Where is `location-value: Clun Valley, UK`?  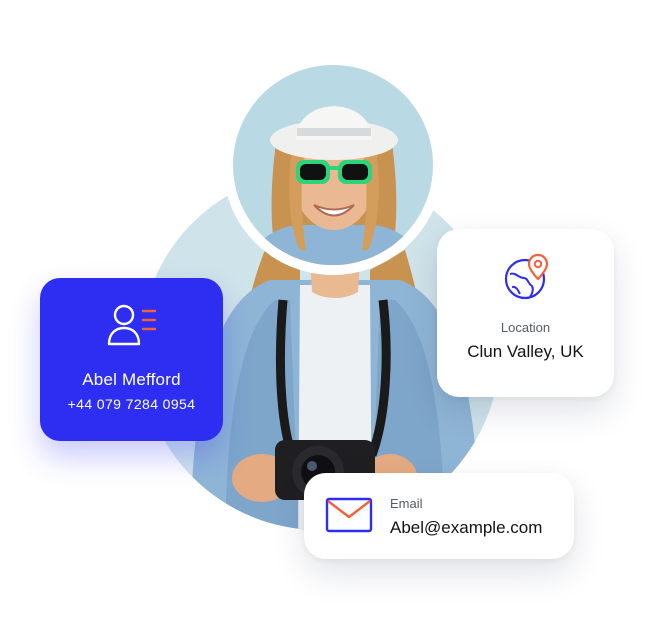 location-value: Clun Valley, UK is located at coordinates (525, 351).